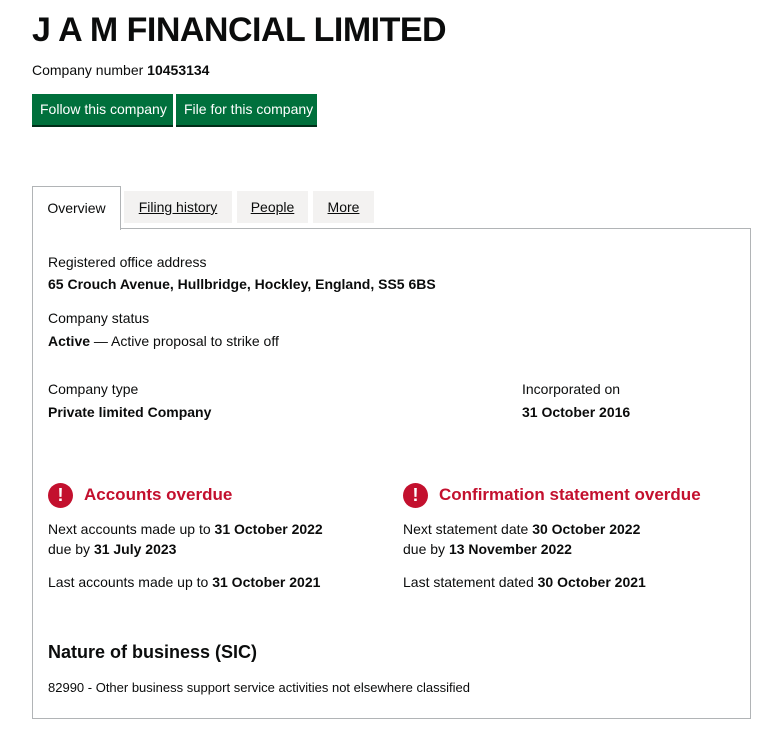 The image size is (759, 736). Describe the element at coordinates (102, 109) in the screenshot. I see `follow-company-button: Follow this company` at that location.